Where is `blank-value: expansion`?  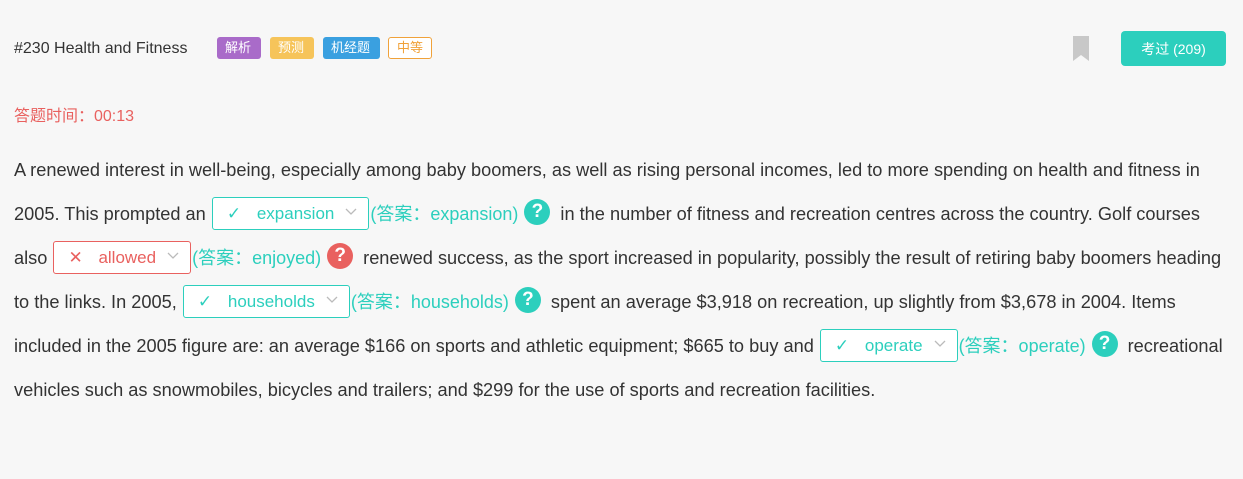
blank-value: expansion is located at coordinates (295, 213).